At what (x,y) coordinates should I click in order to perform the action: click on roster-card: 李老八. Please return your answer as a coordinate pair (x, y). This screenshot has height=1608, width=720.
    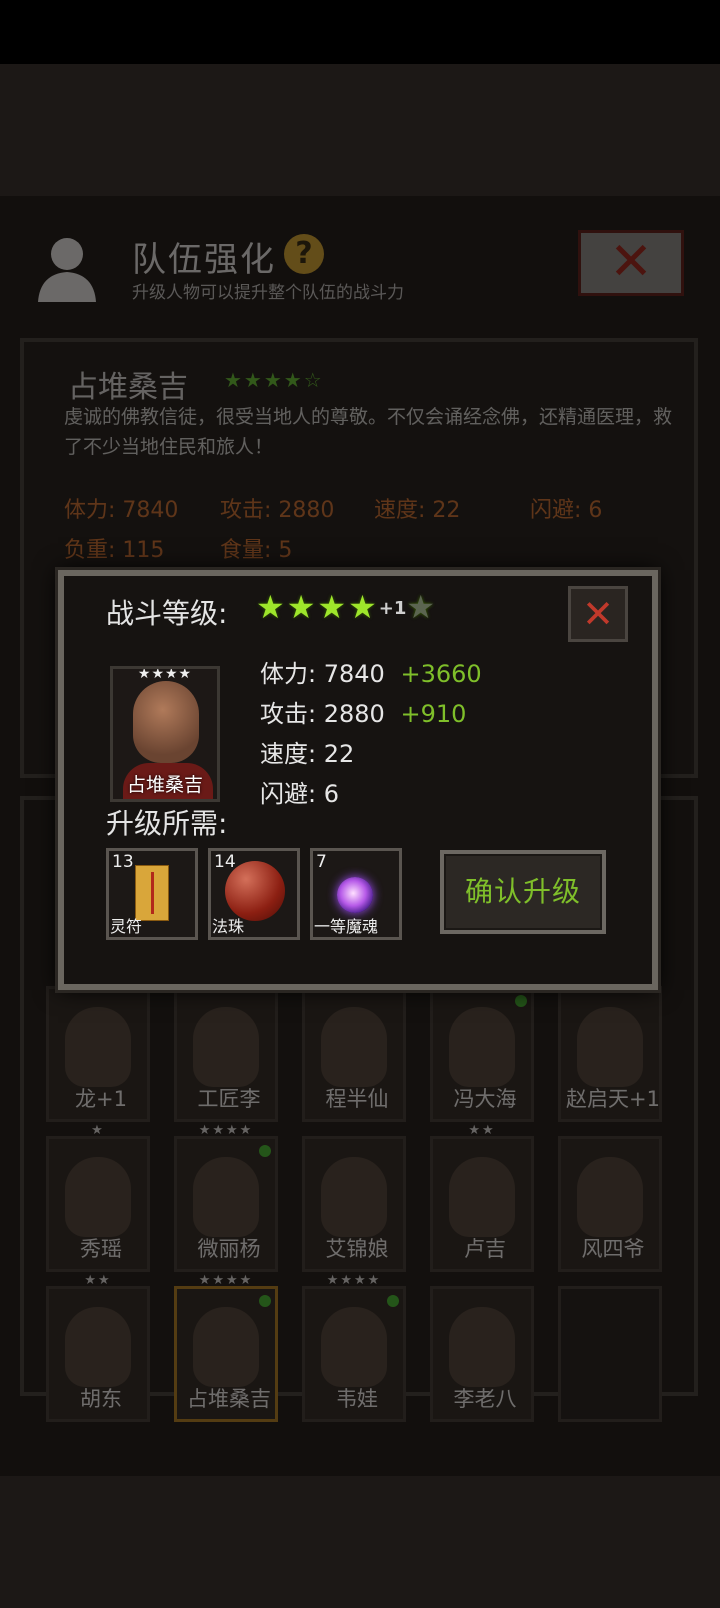
    Looking at the image, I should click on (482, 1354).